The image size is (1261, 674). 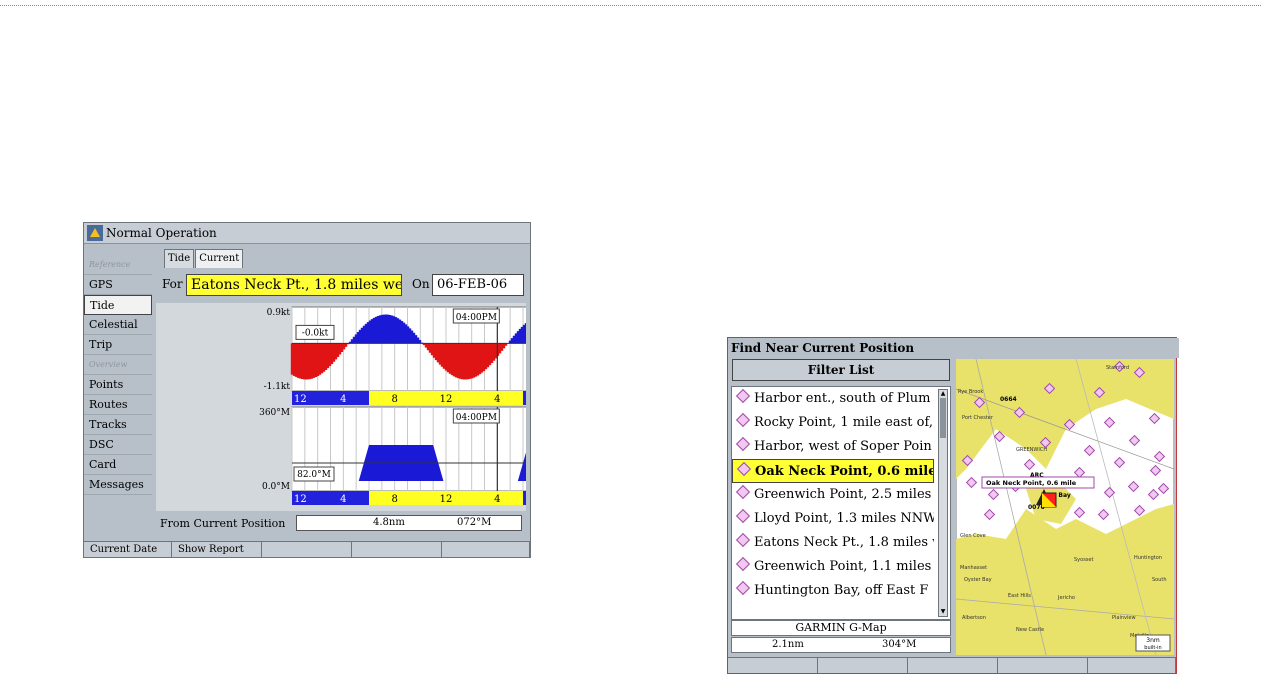 What do you see at coordinates (1008, 399) in the screenshot?
I see `marker-label: 0664` at bounding box center [1008, 399].